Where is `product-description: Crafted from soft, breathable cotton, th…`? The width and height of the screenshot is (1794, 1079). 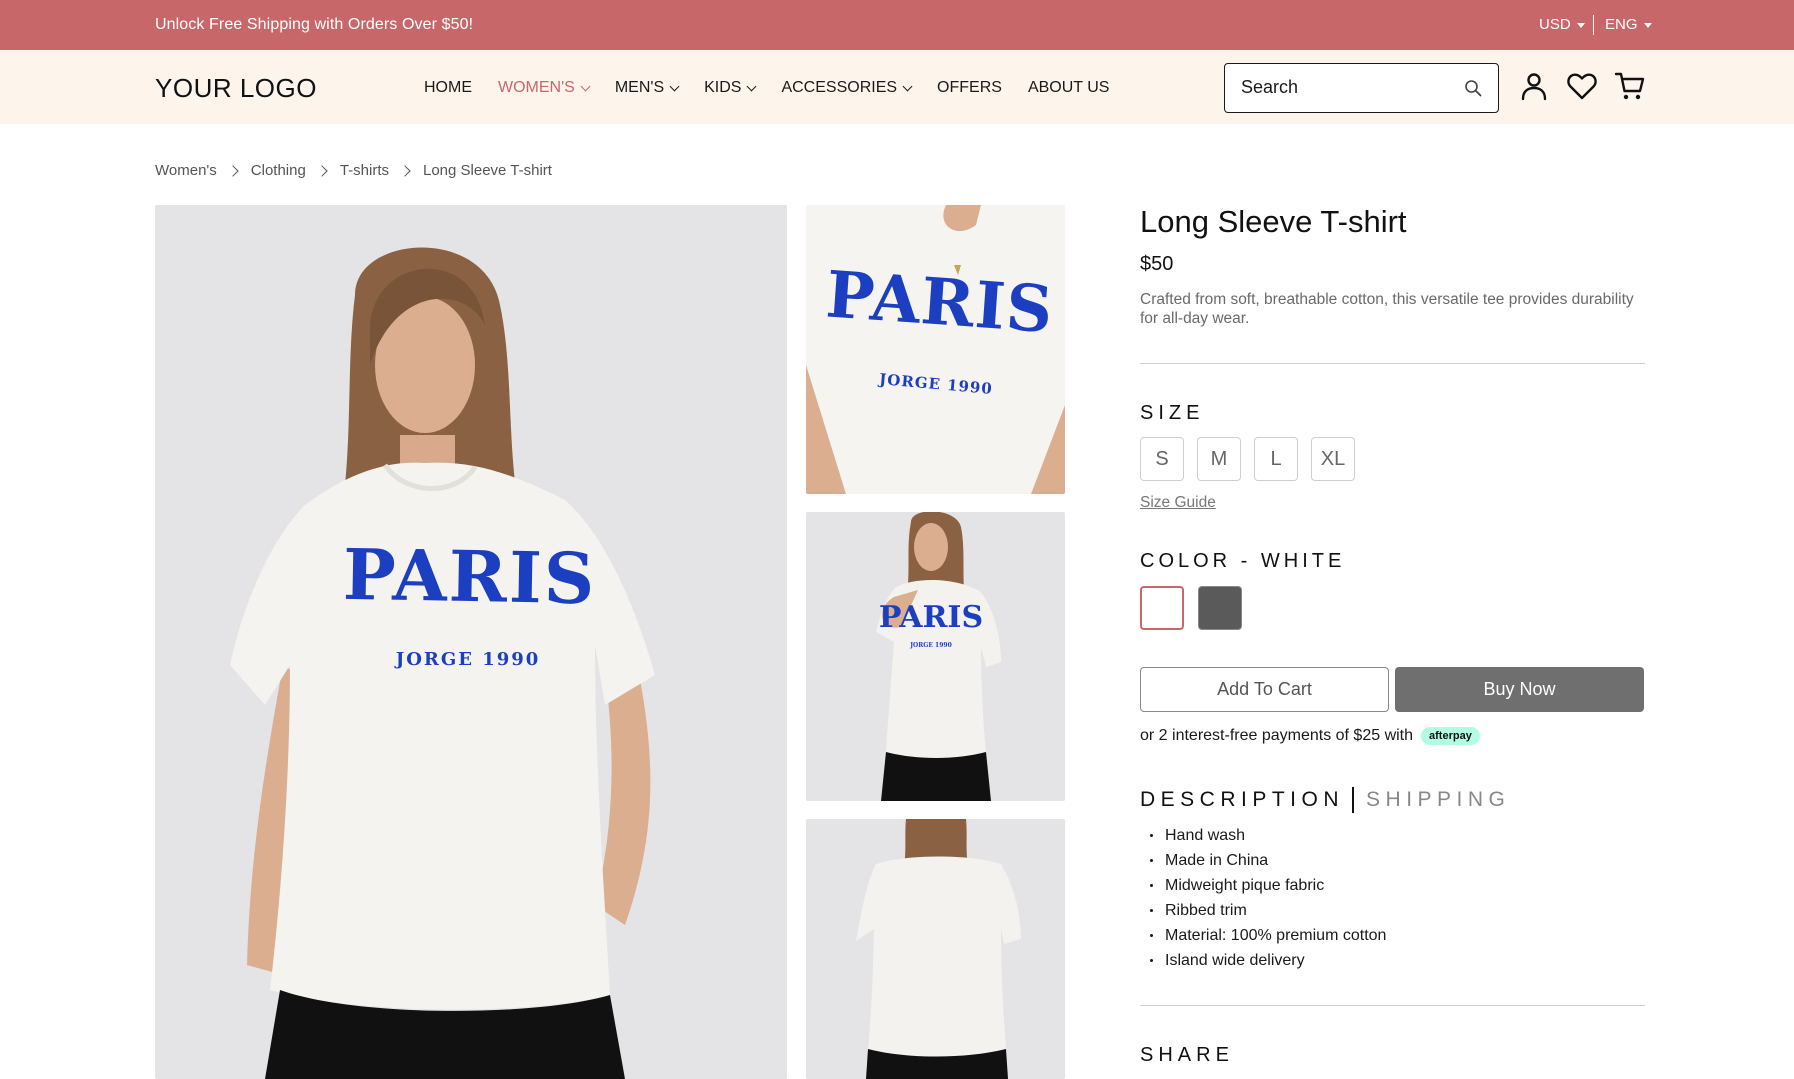 product-description: Crafted from soft, breathable cotton, th… is located at coordinates (1387, 309).